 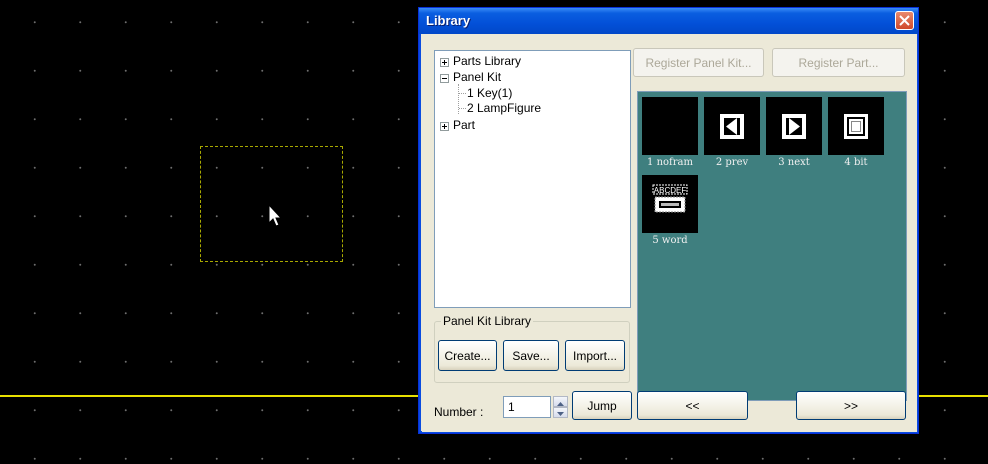 I want to click on next-arrow-icon, so click(x=794, y=126).